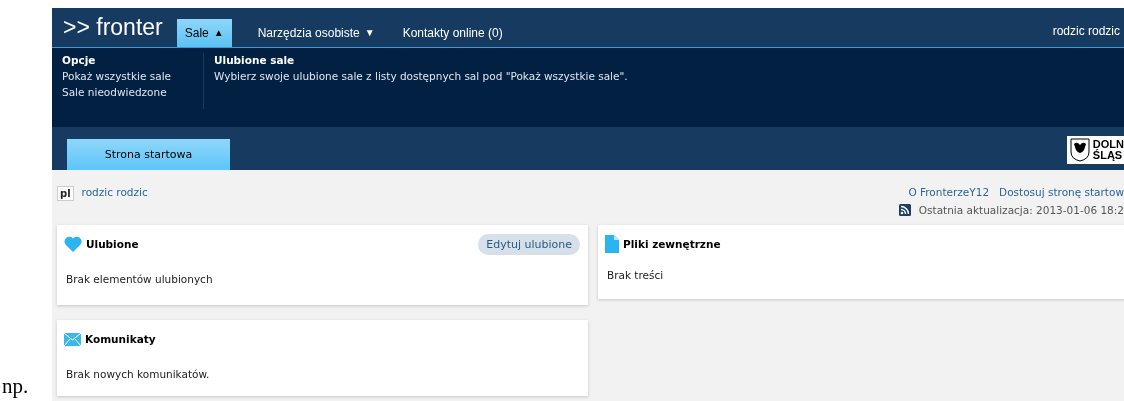 This screenshot has height=401, width=1124. I want to click on widget-message: Brak treści, so click(635, 275).